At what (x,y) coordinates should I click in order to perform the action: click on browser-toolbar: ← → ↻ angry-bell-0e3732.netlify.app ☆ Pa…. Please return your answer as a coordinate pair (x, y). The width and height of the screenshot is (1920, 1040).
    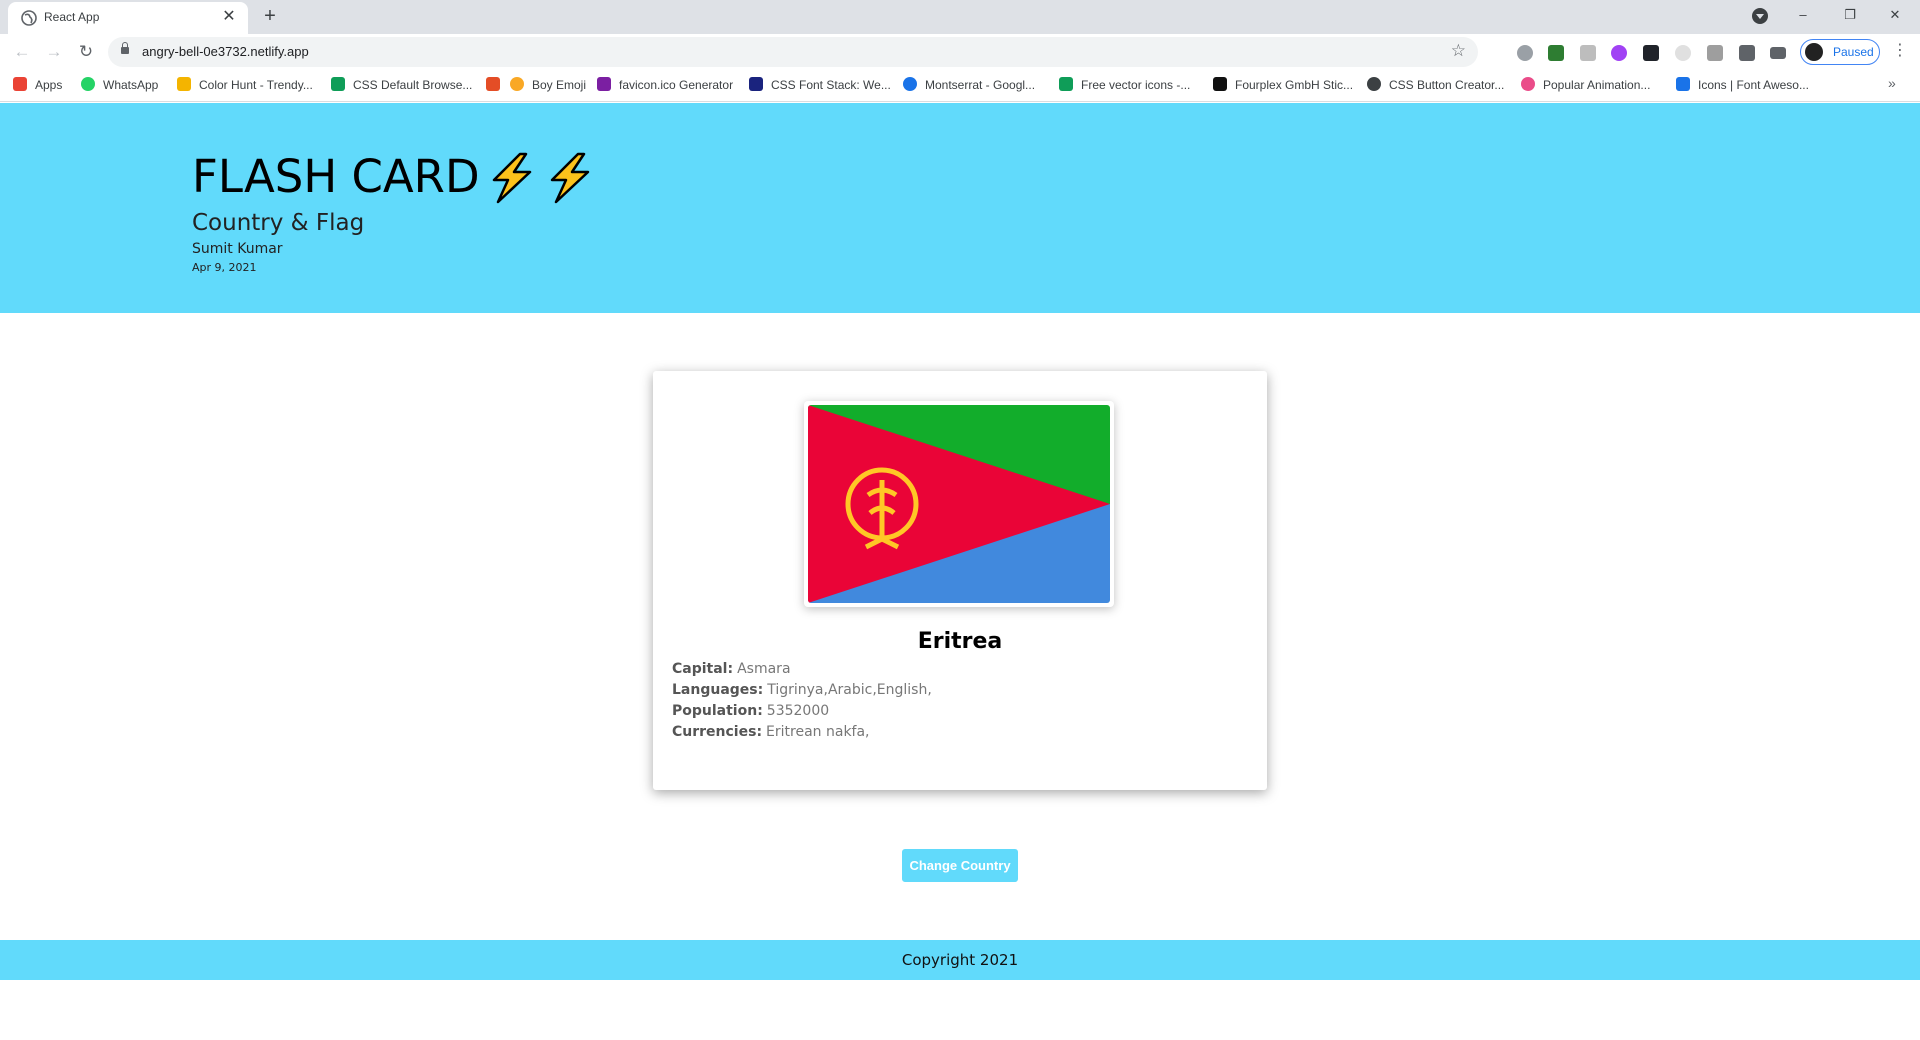
    Looking at the image, I should click on (960, 52).